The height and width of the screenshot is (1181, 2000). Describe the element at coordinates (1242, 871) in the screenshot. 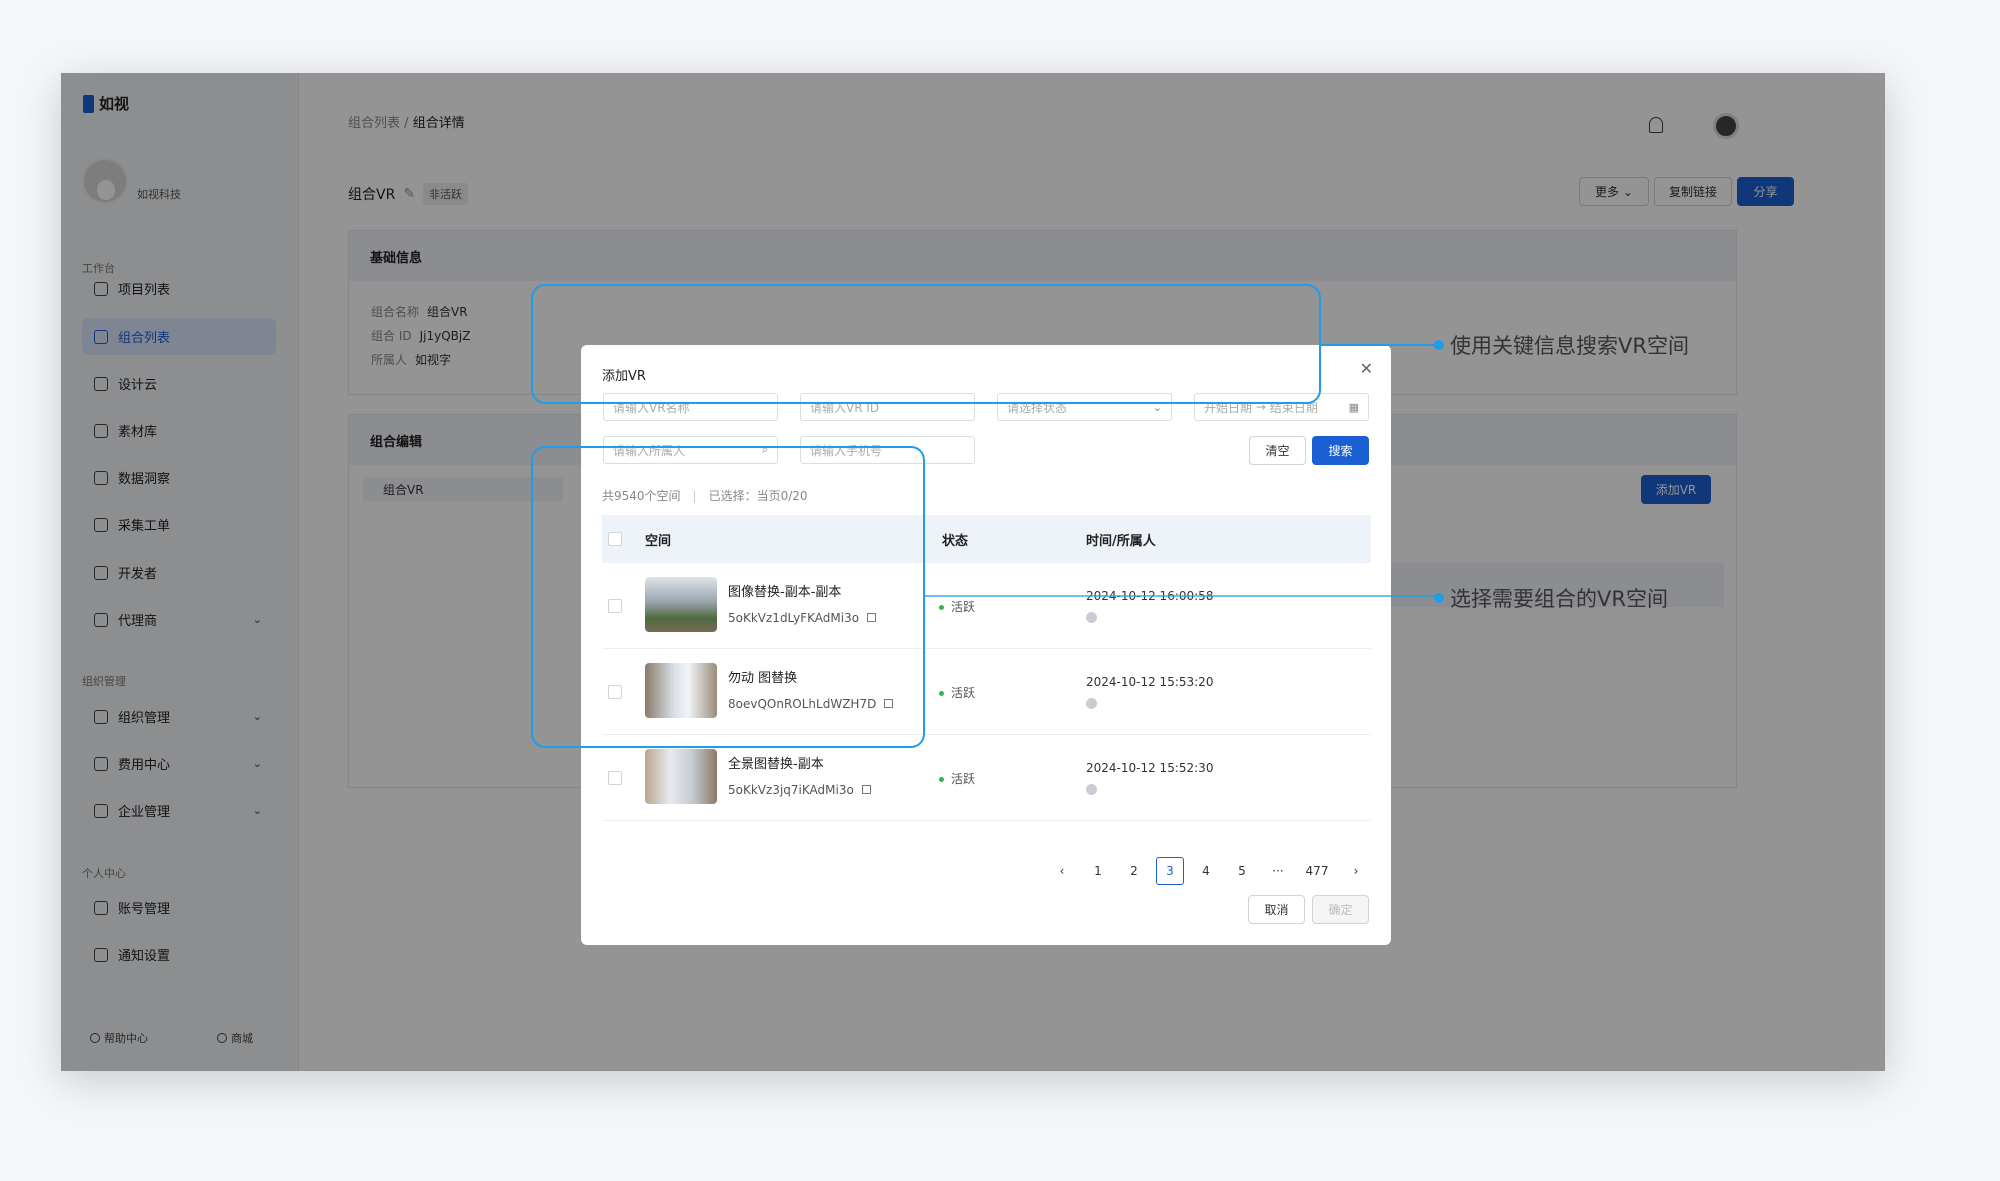

I see `page-5: 5` at that location.